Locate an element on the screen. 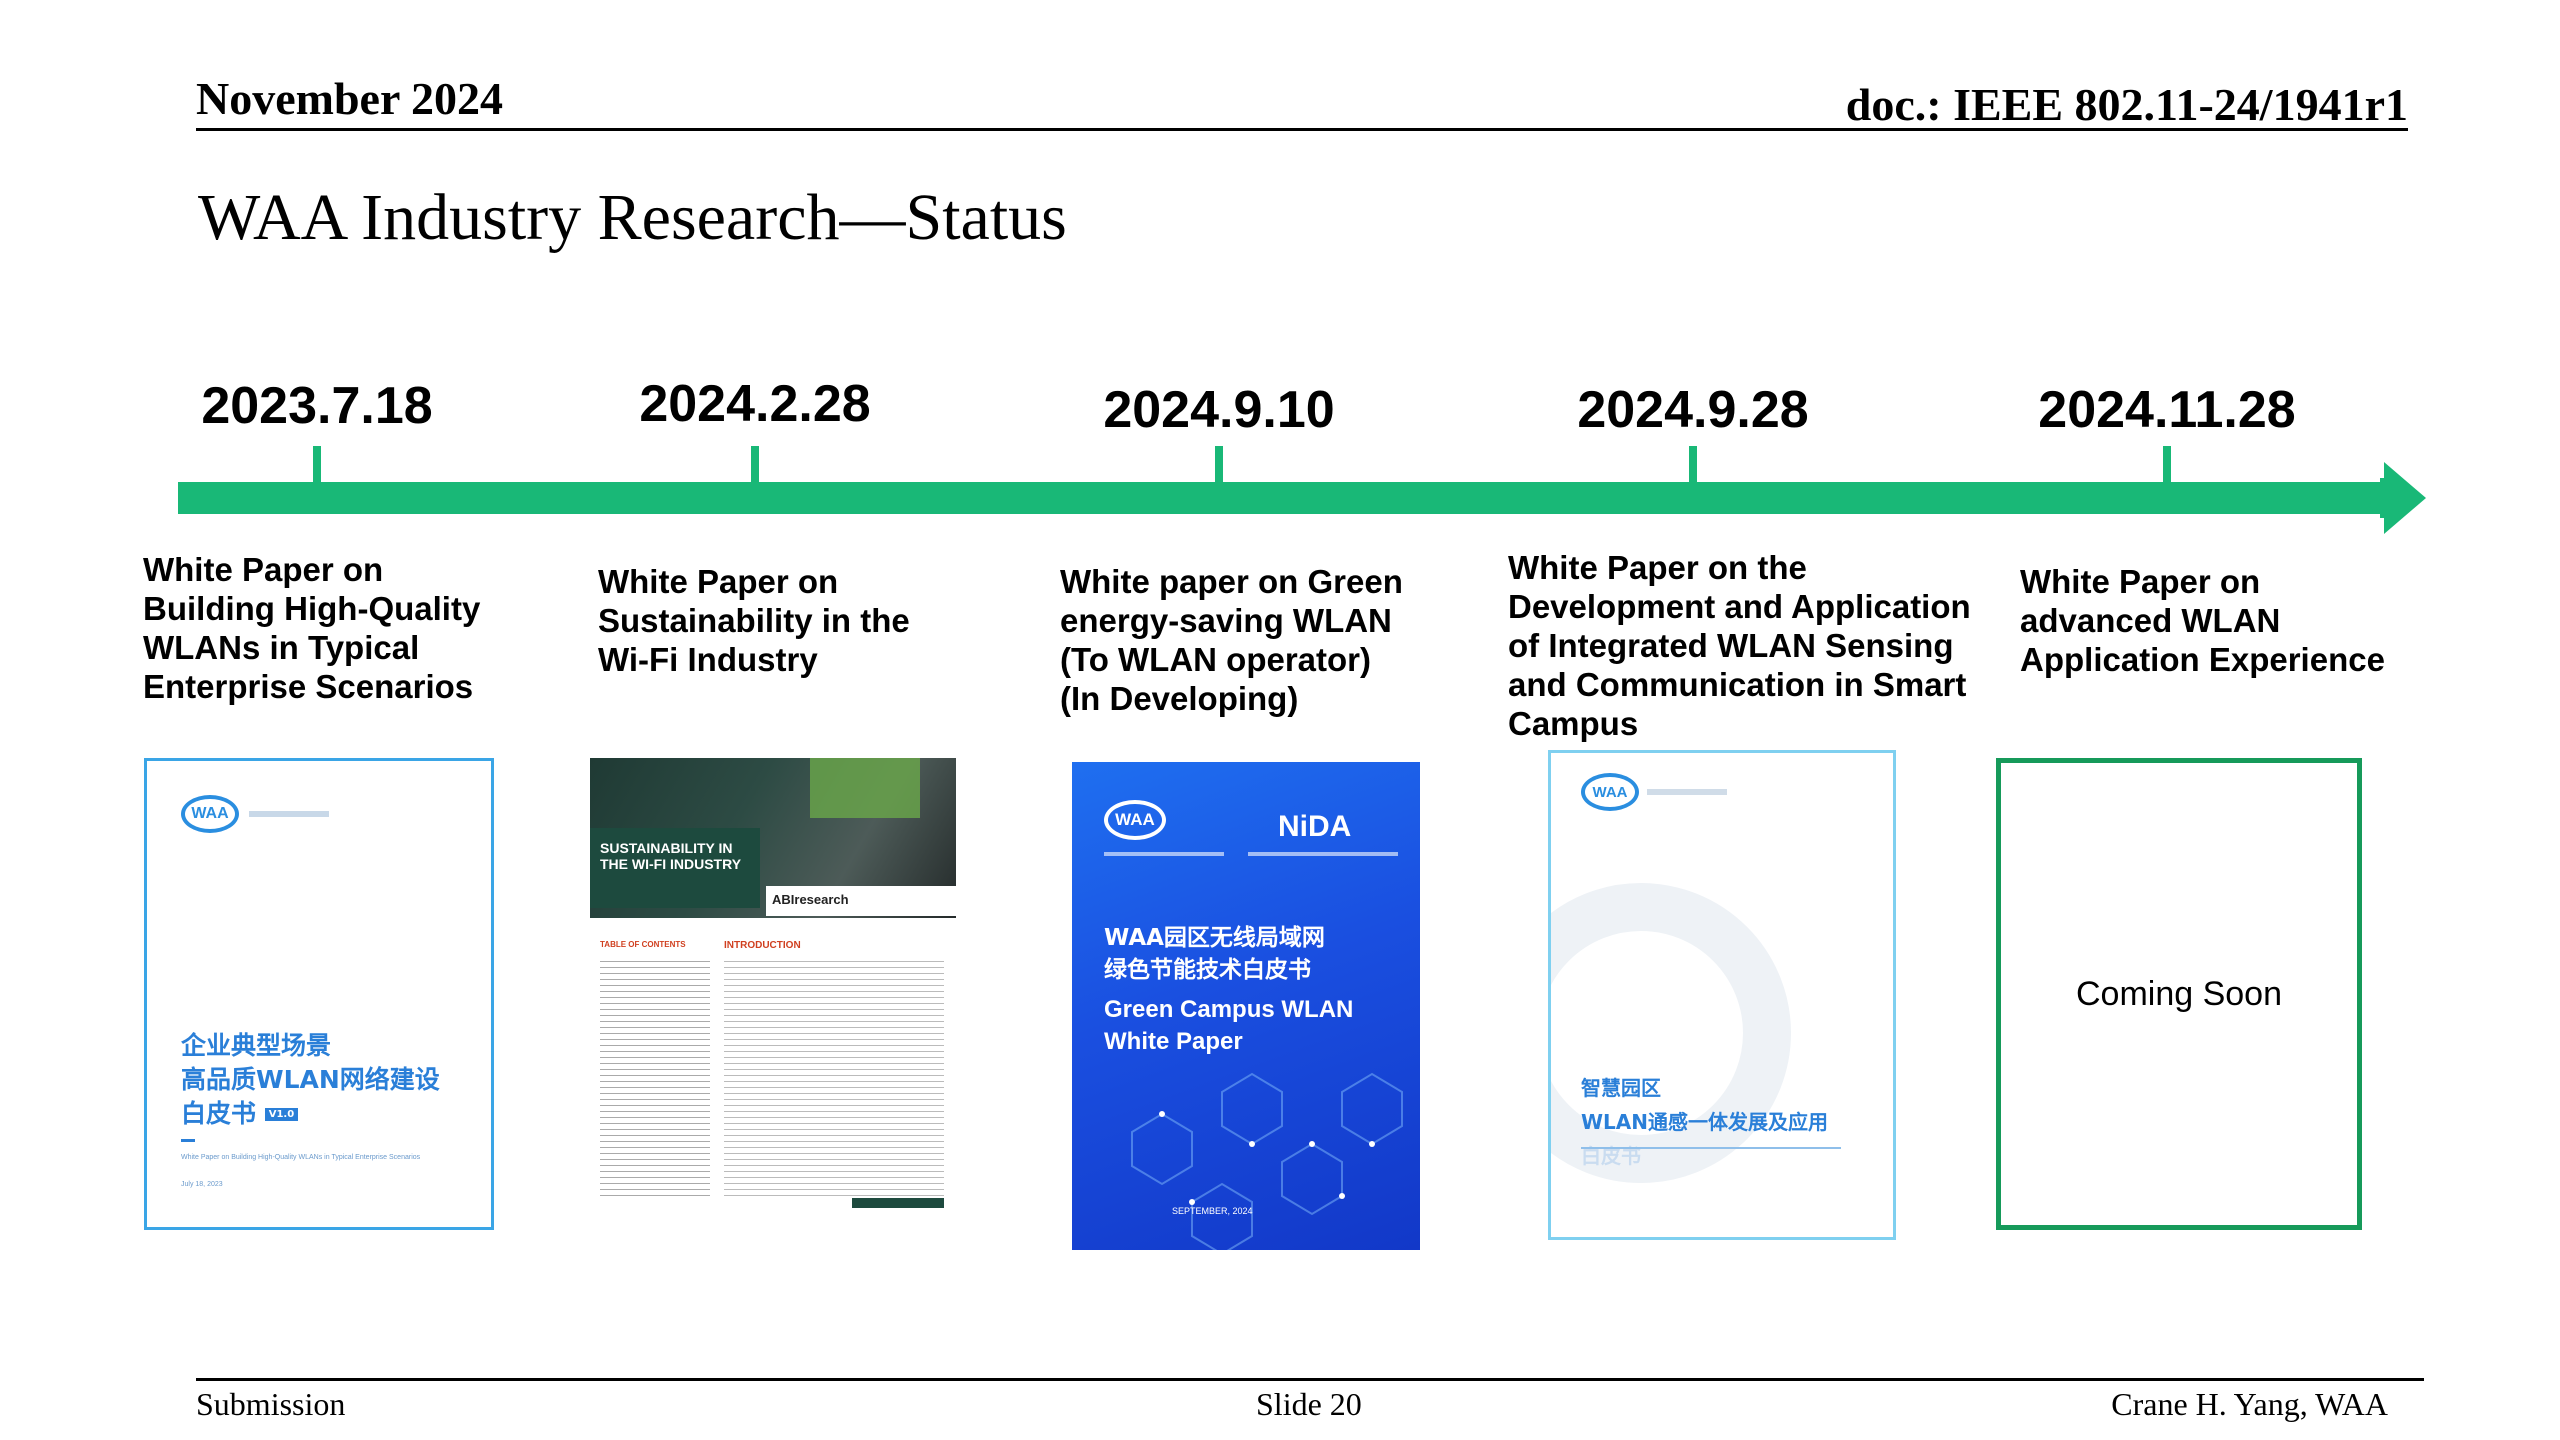  cover3-title-zh: WAA园区无线局域网 绿色节能技术白皮书 is located at coordinates (1214, 954).